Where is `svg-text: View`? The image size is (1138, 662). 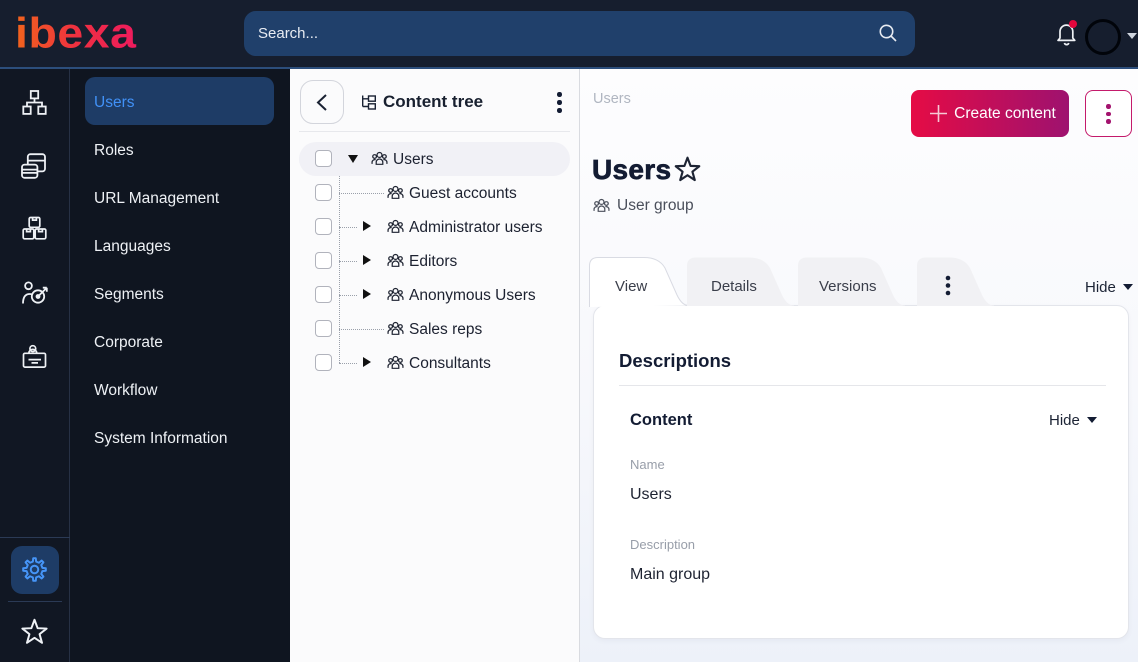
svg-text: View is located at coordinates (631, 286).